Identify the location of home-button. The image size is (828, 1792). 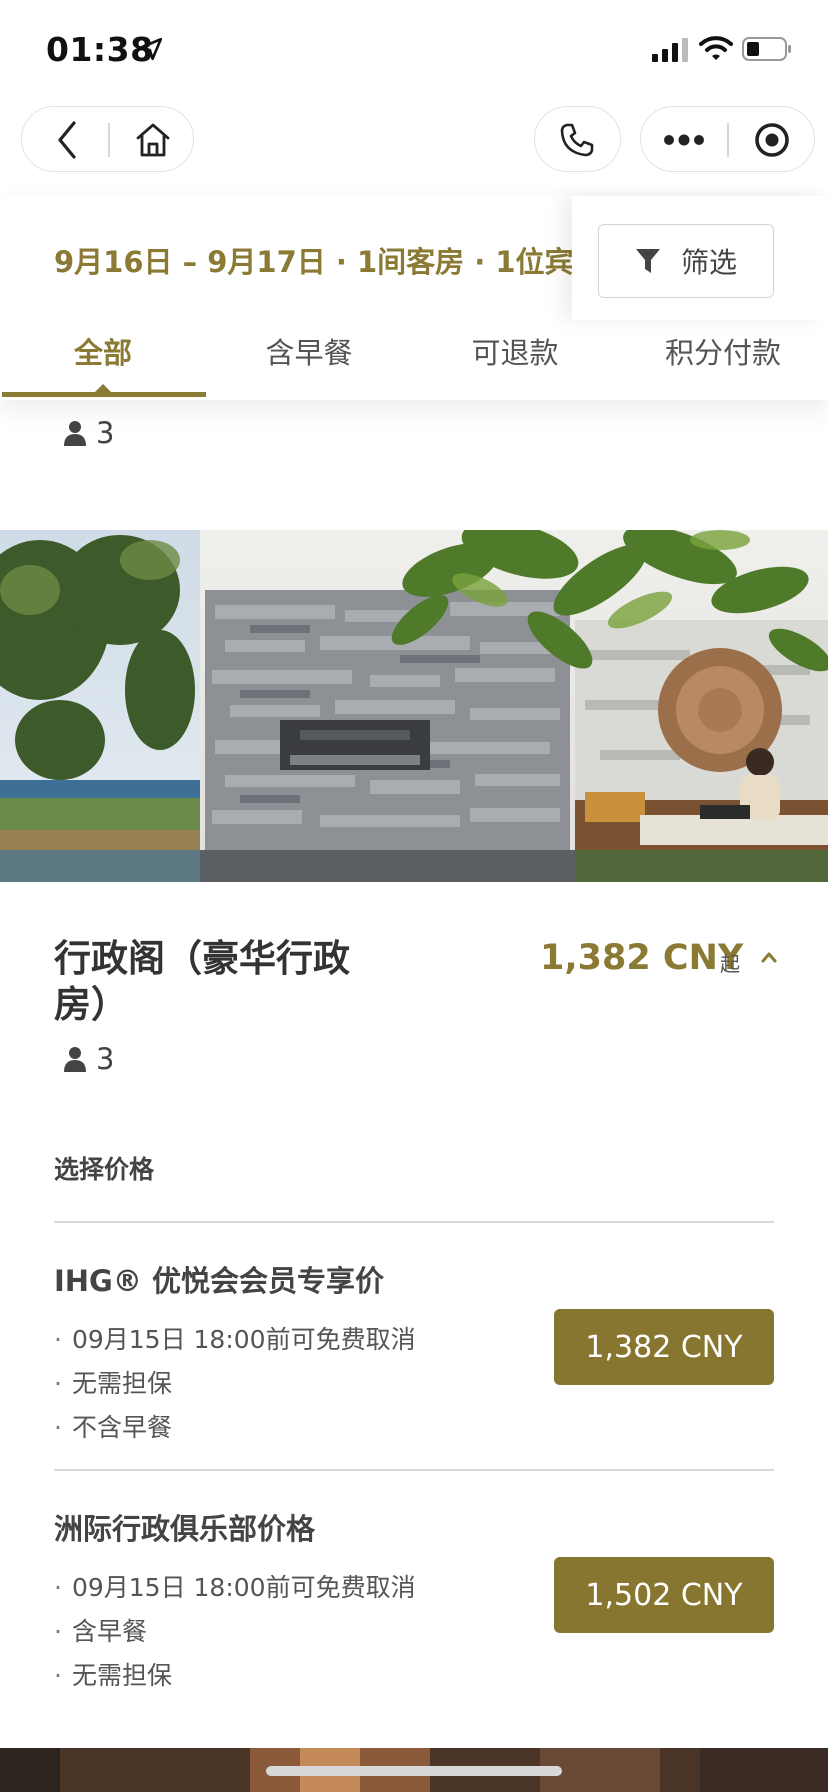
(153, 140).